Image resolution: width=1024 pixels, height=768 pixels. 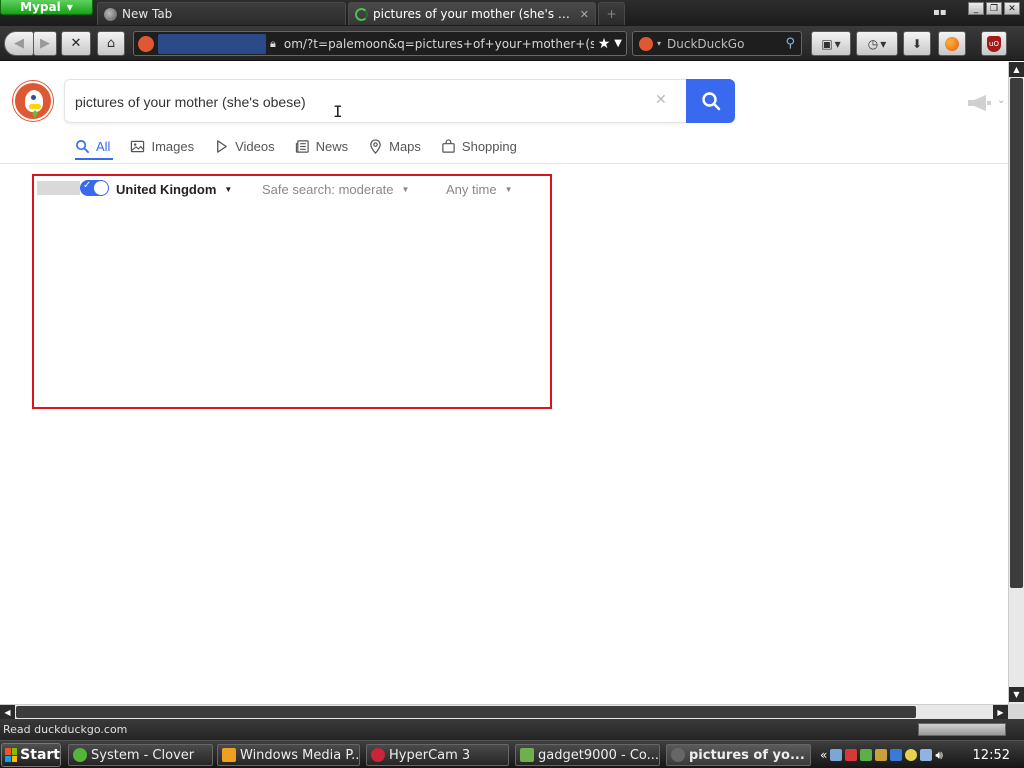 What do you see at coordinates (87, 185) in the screenshot?
I see `checkmark-icon: ✓` at bounding box center [87, 185].